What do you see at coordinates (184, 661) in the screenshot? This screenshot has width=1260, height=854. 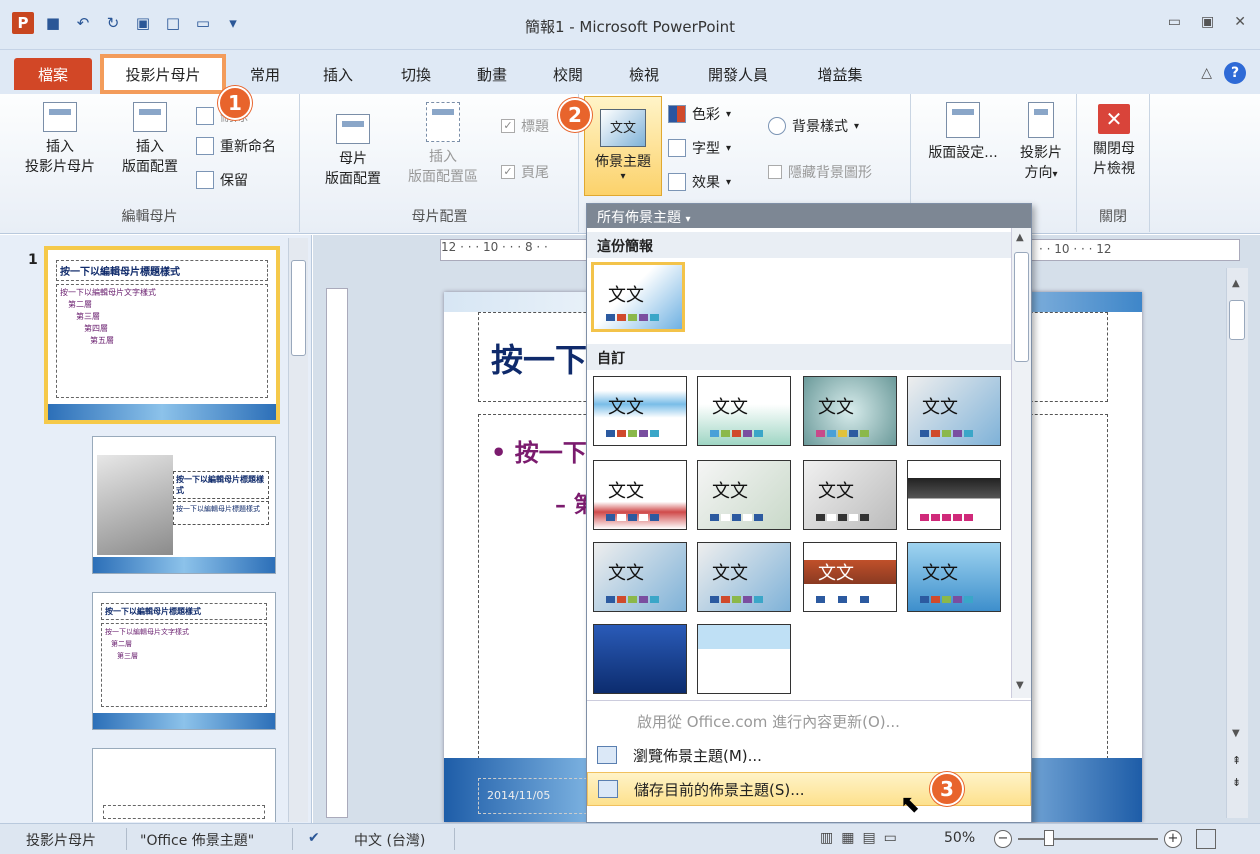 I see `layout-thumbnail-3: 按一下以編輯母片標題樣式 按一下以編輯母片文字樣式 第二層 第三層` at bounding box center [184, 661].